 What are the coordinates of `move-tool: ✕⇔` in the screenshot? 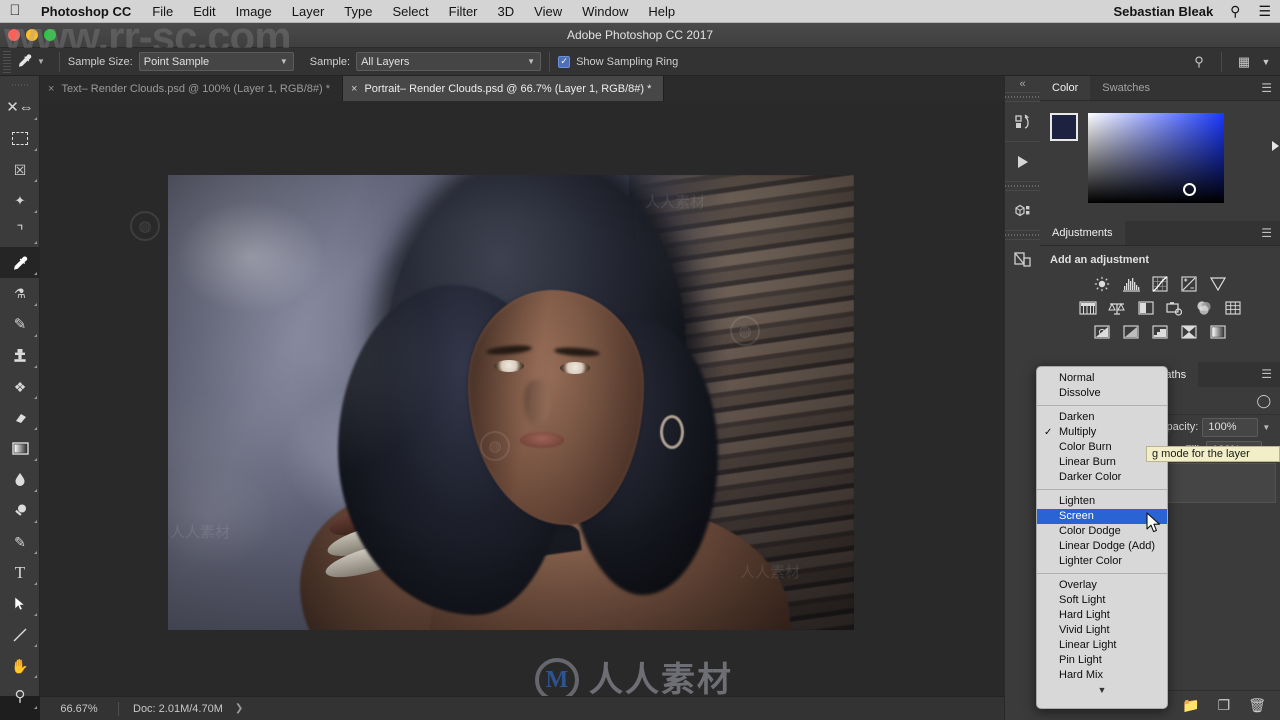 It's located at (20, 107).